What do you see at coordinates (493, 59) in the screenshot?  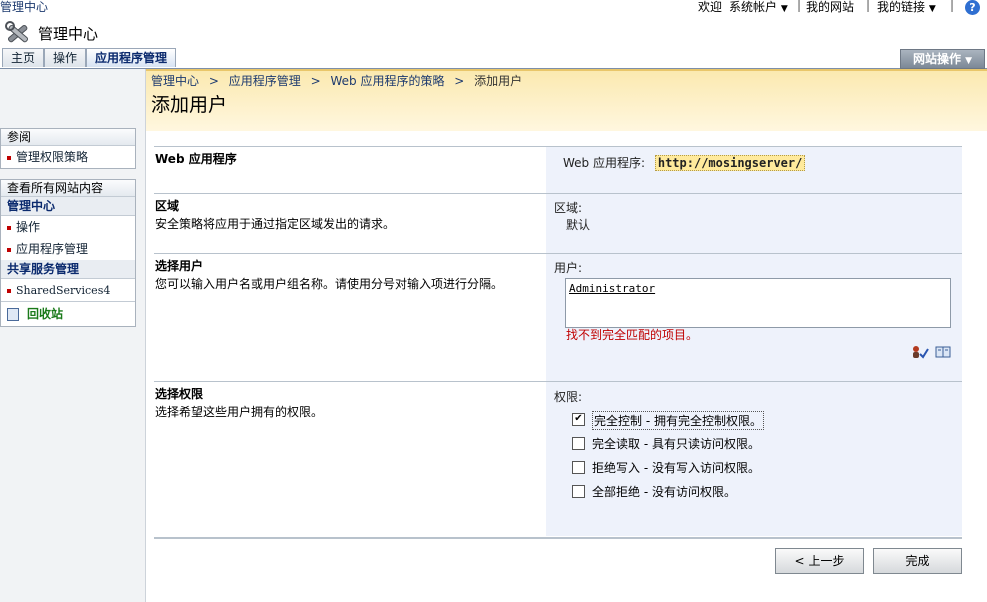 I see `top-nav-tabs: 主页 操作 应用程序管理 网站操作 ▼` at bounding box center [493, 59].